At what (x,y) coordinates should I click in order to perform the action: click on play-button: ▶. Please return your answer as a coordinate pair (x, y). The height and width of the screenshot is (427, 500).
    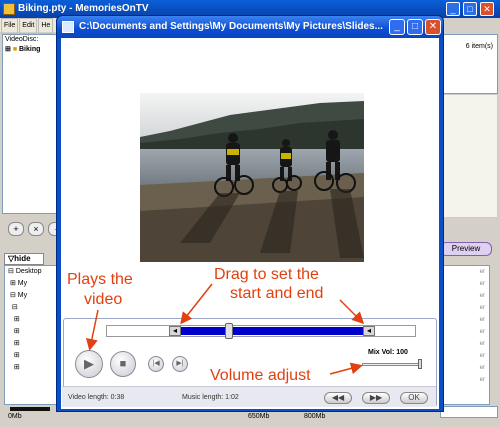
    Looking at the image, I should click on (89, 364).